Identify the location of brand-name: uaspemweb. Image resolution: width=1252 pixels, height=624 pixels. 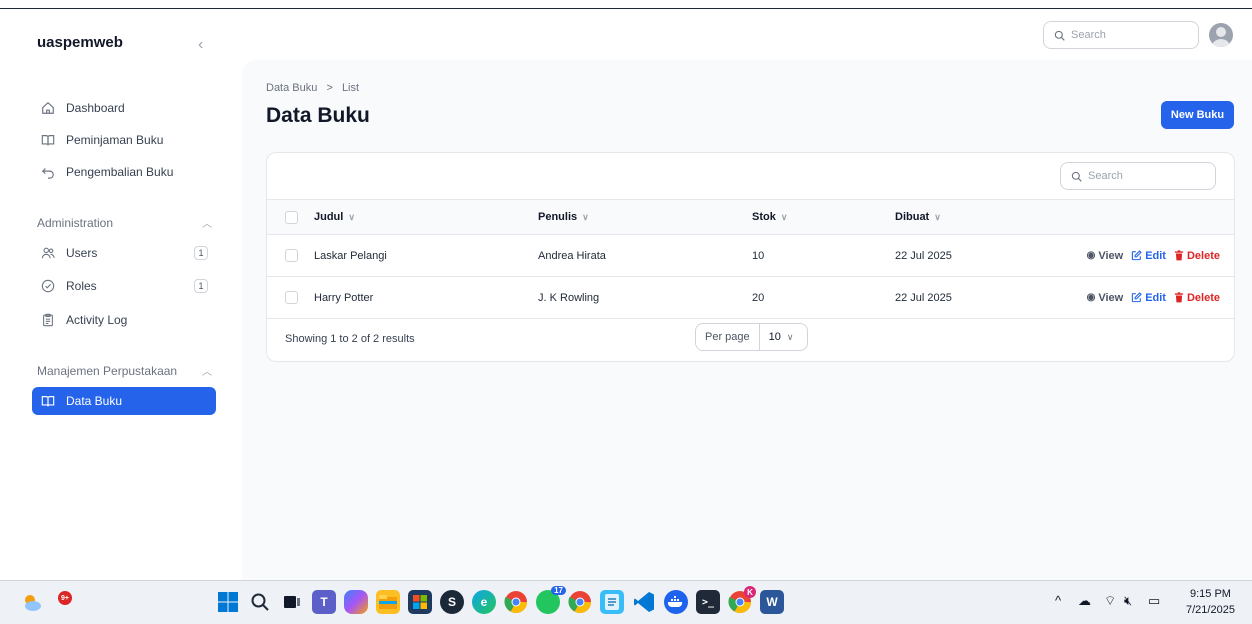
(80, 42).